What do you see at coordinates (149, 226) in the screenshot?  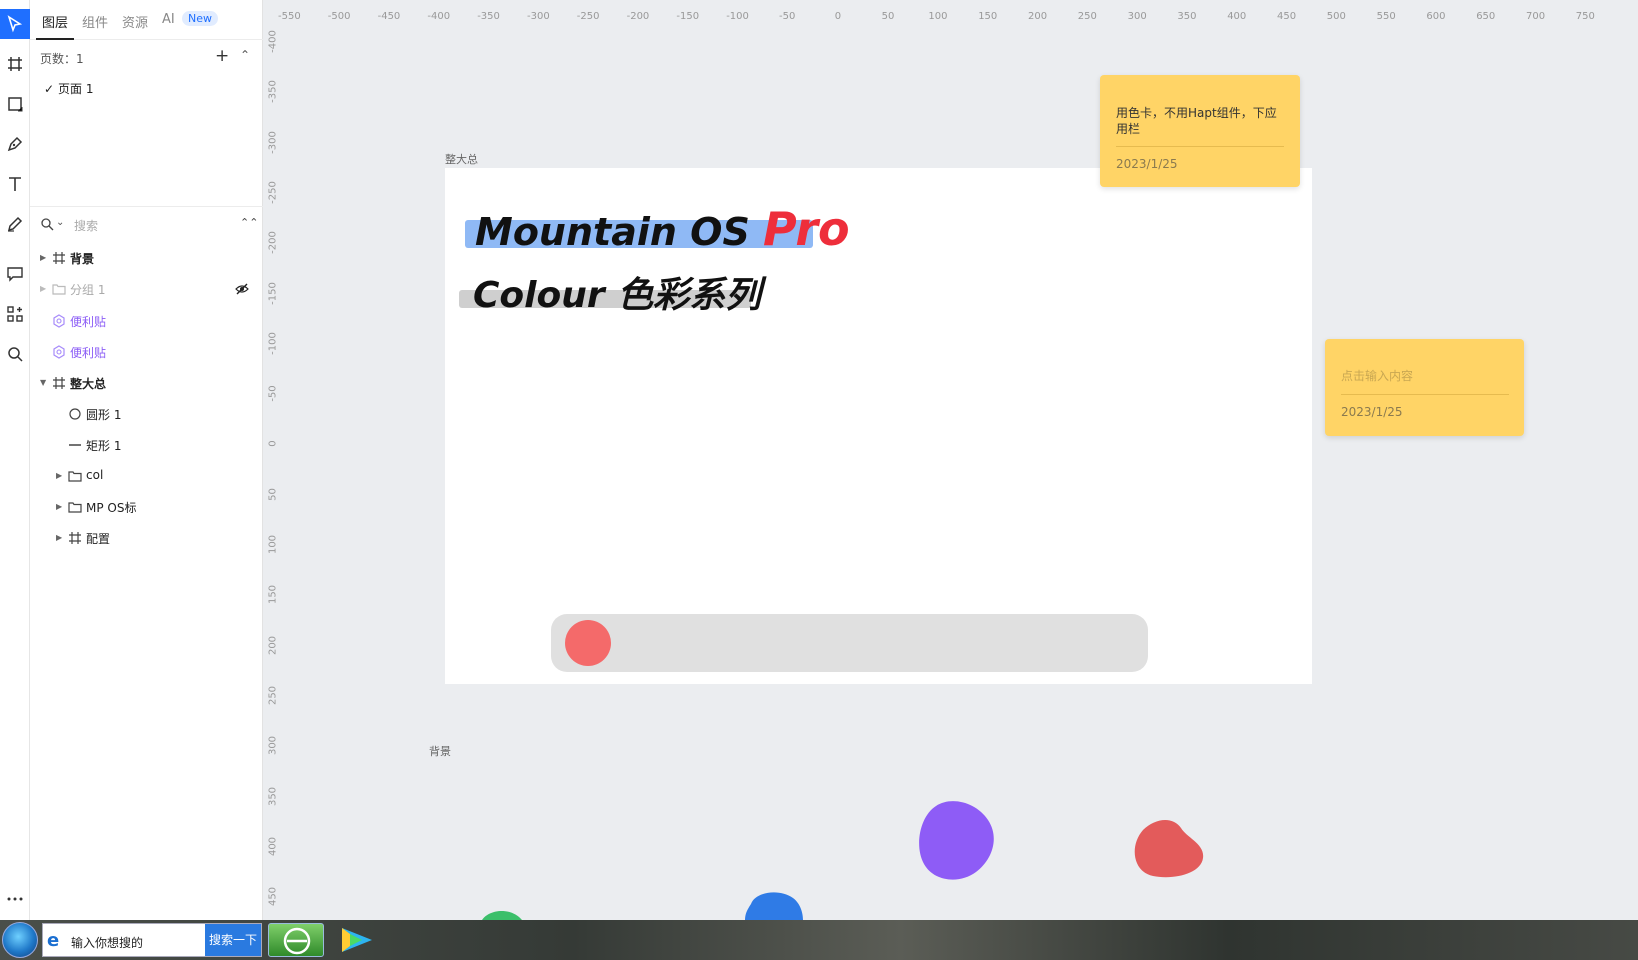 I see `layer-search: ⌄ 搜索 ⌃⌃` at bounding box center [149, 226].